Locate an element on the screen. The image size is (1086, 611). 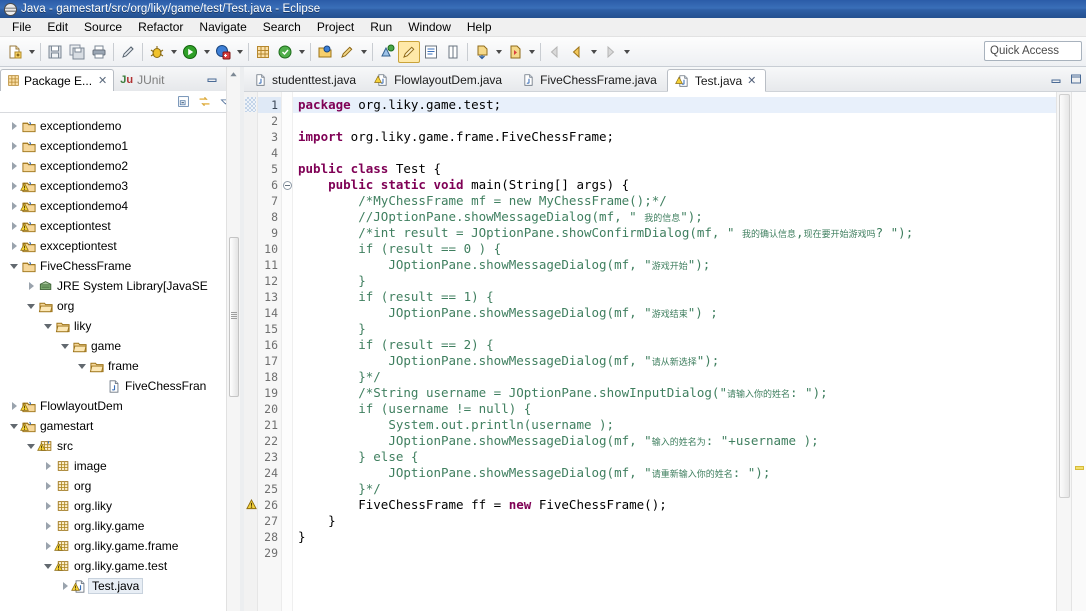
tree-item: FiveChessFran is located at coordinates (120, 386).